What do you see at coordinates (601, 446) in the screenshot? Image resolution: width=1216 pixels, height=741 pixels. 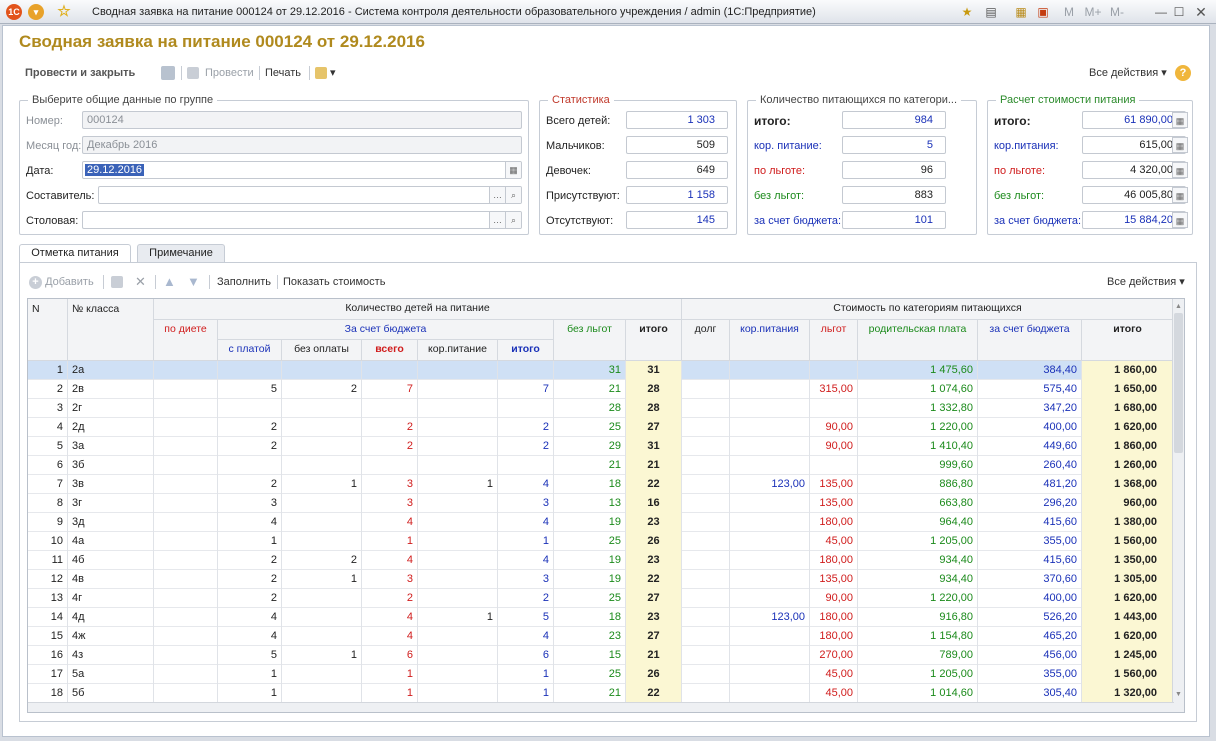 I see `table-row: 5 3а 2 2 2 29 31 90,00 1 410,40 449,60 1 860,00` at bounding box center [601, 446].